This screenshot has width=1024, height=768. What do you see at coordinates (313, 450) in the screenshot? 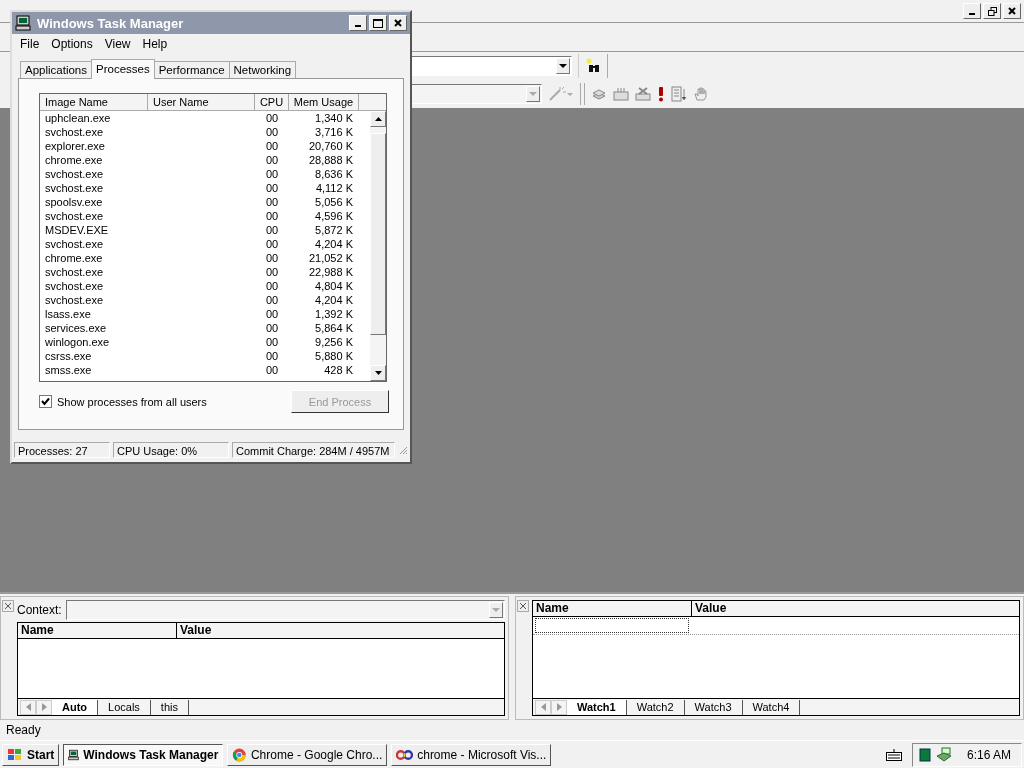
I see `status-field: Commit Charge: 284M / 4957M` at bounding box center [313, 450].